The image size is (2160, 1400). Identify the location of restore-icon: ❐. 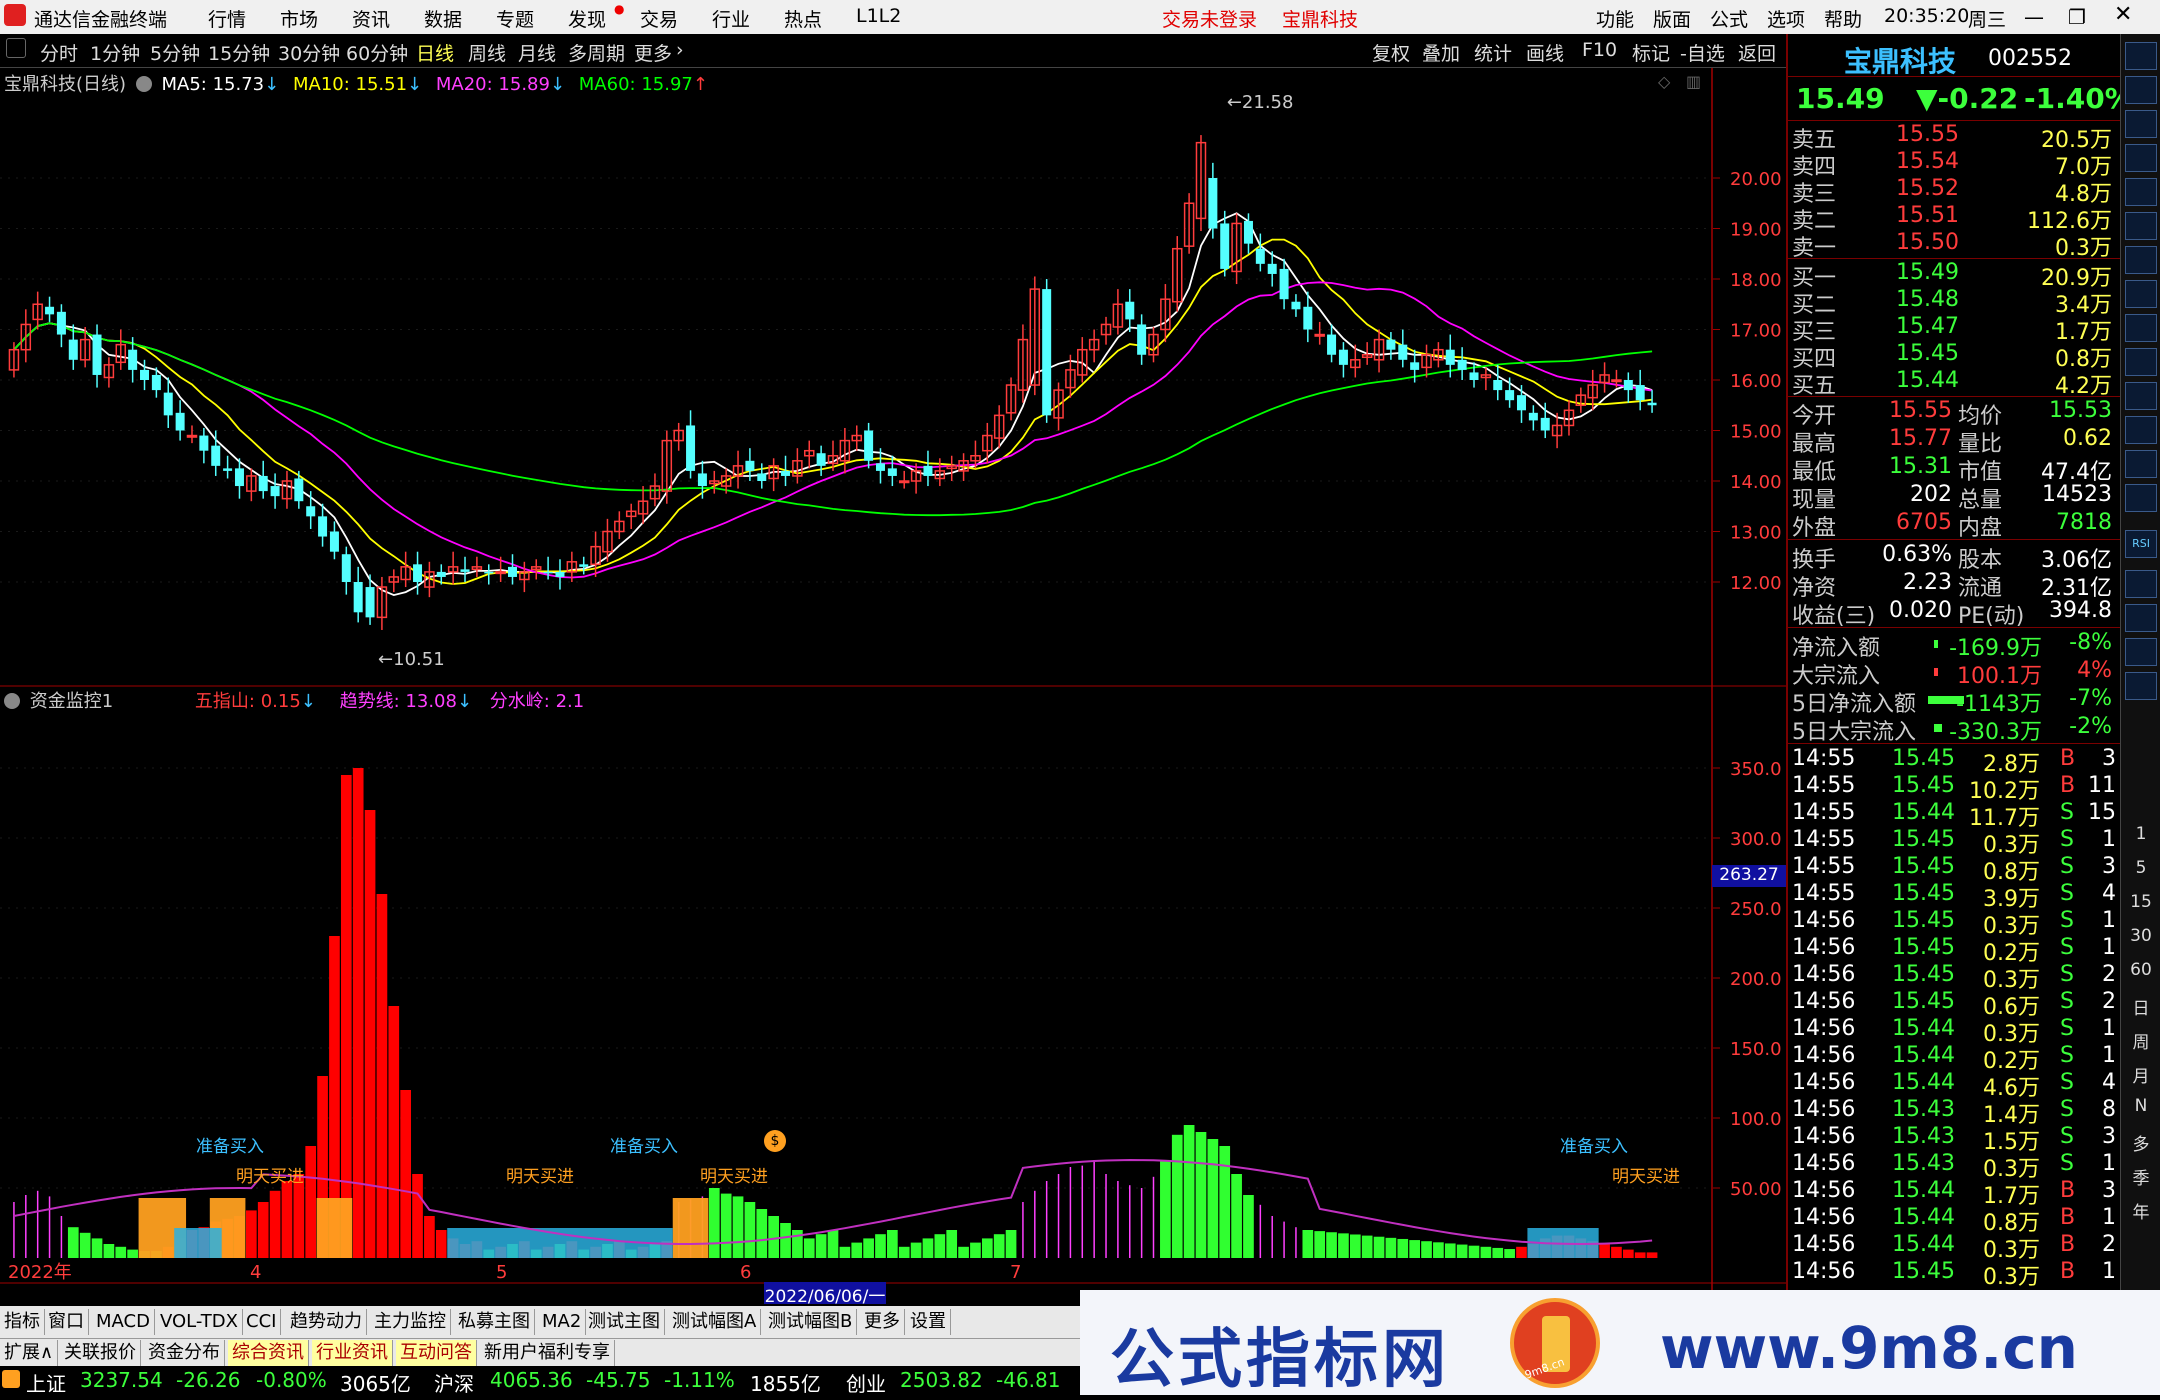
(2077, 17).